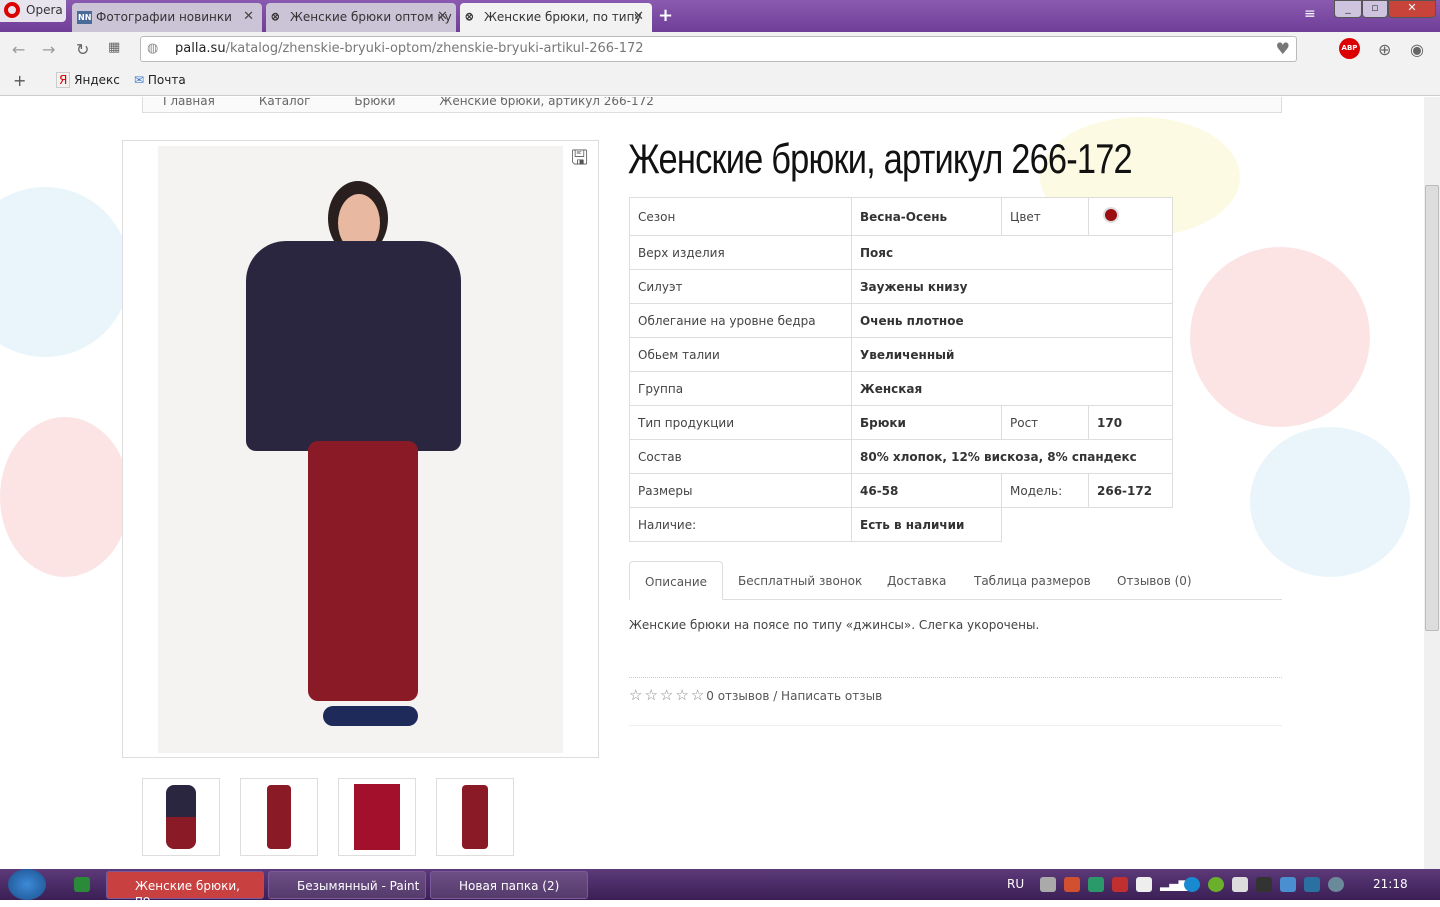 This screenshot has height=907, width=1440. I want to click on opera-menu-button: Opera, so click(33, 11).